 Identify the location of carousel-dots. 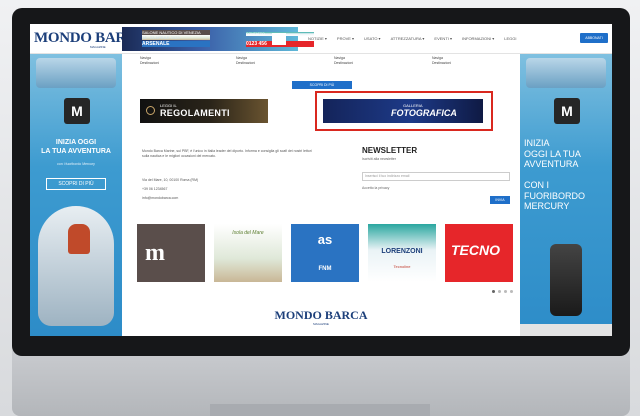
(502, 291).